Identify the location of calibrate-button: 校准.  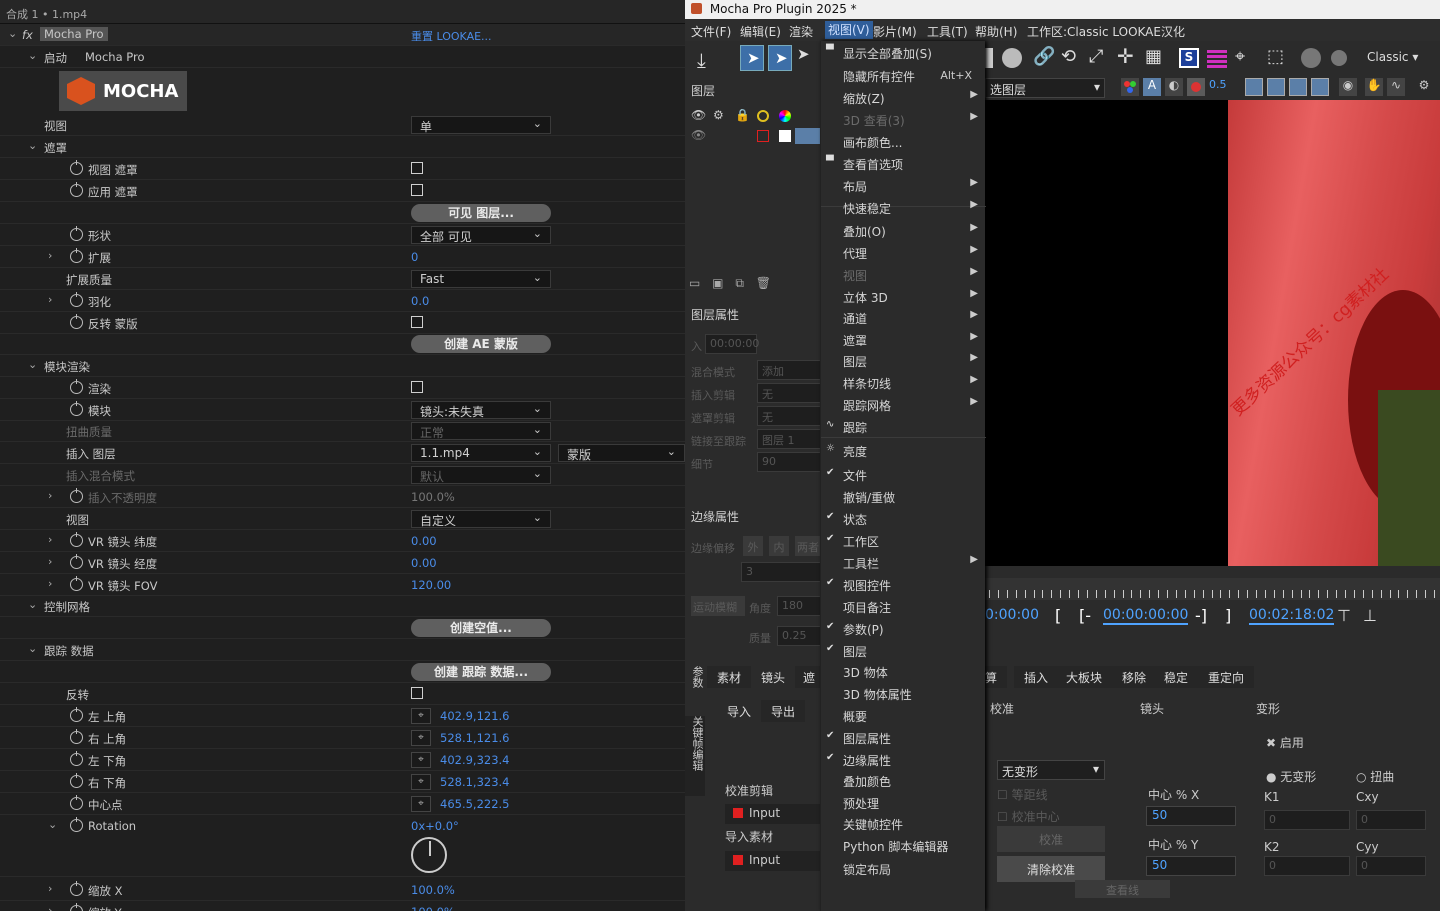
(1051, 839).